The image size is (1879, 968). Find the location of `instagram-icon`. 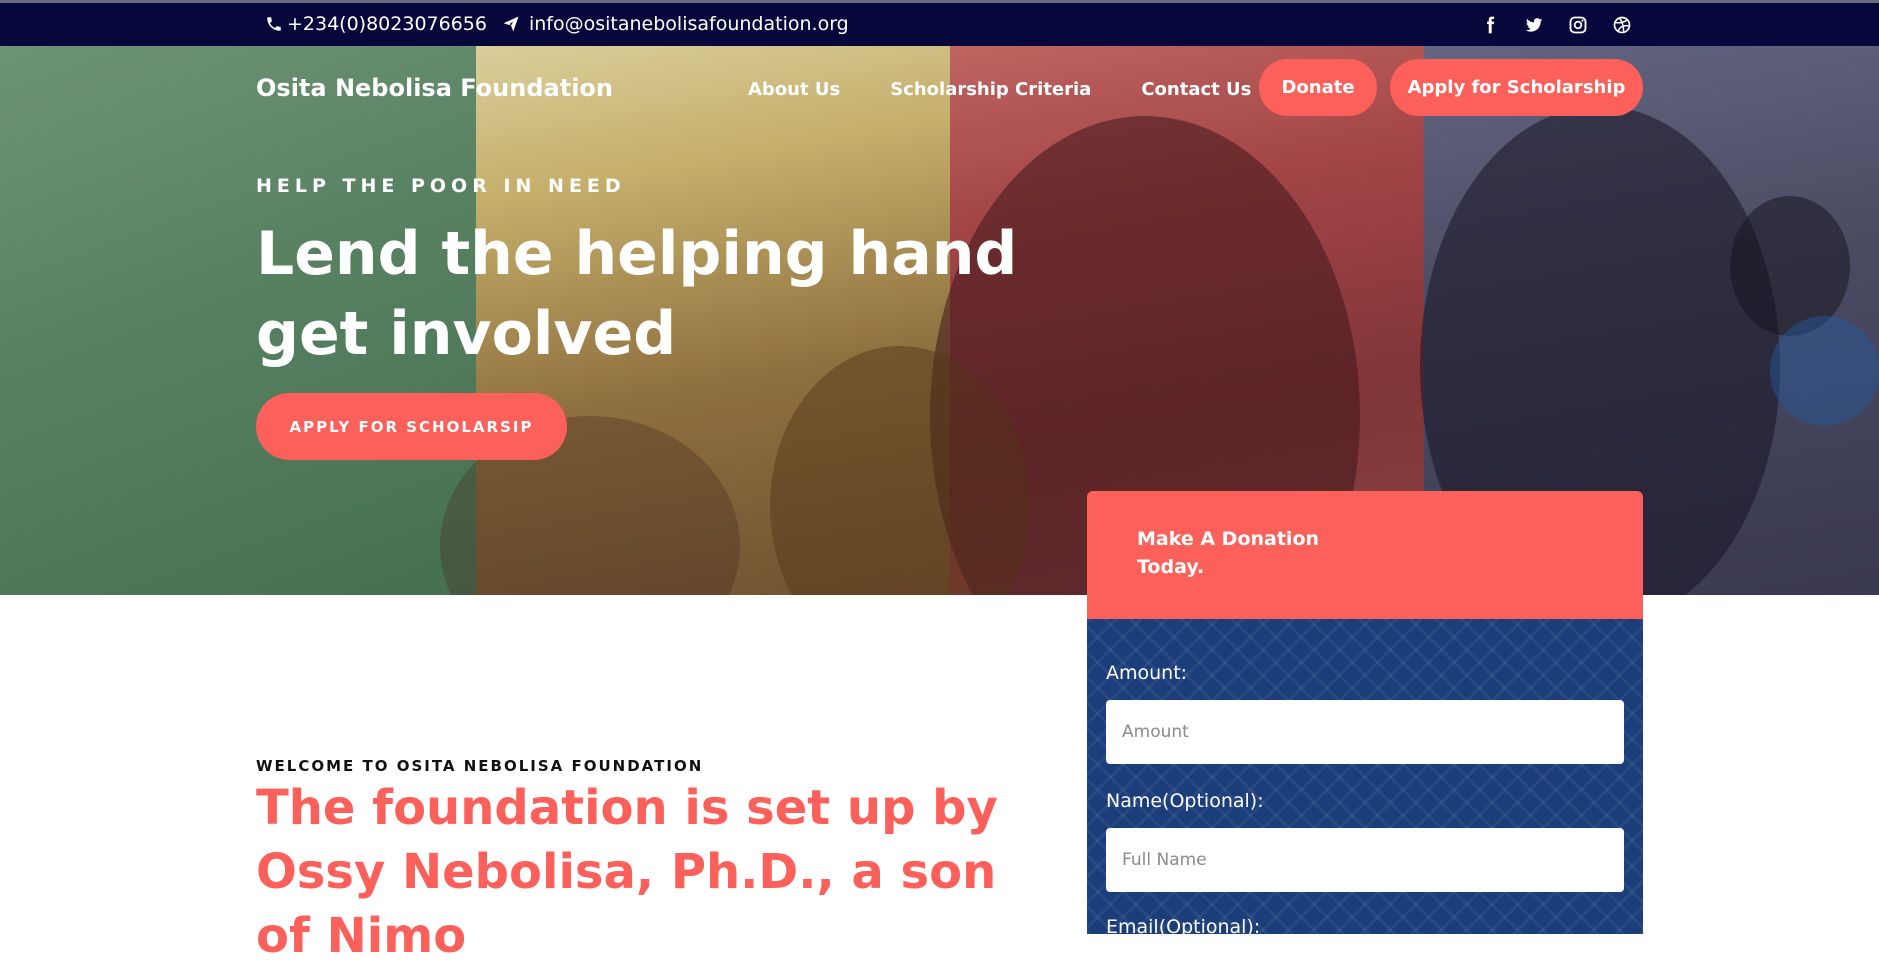

instagram-icon is located at coordinates (1578, 25).